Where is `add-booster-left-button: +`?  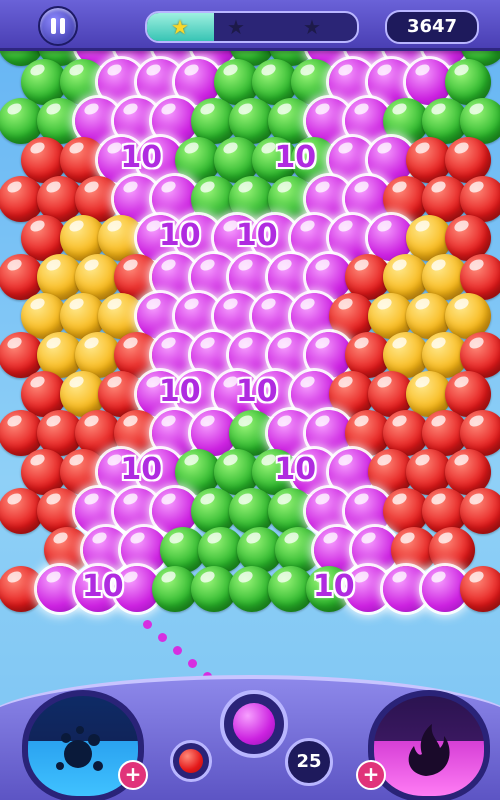
add-booster-left-button: + is located at coordinates (133, 775).